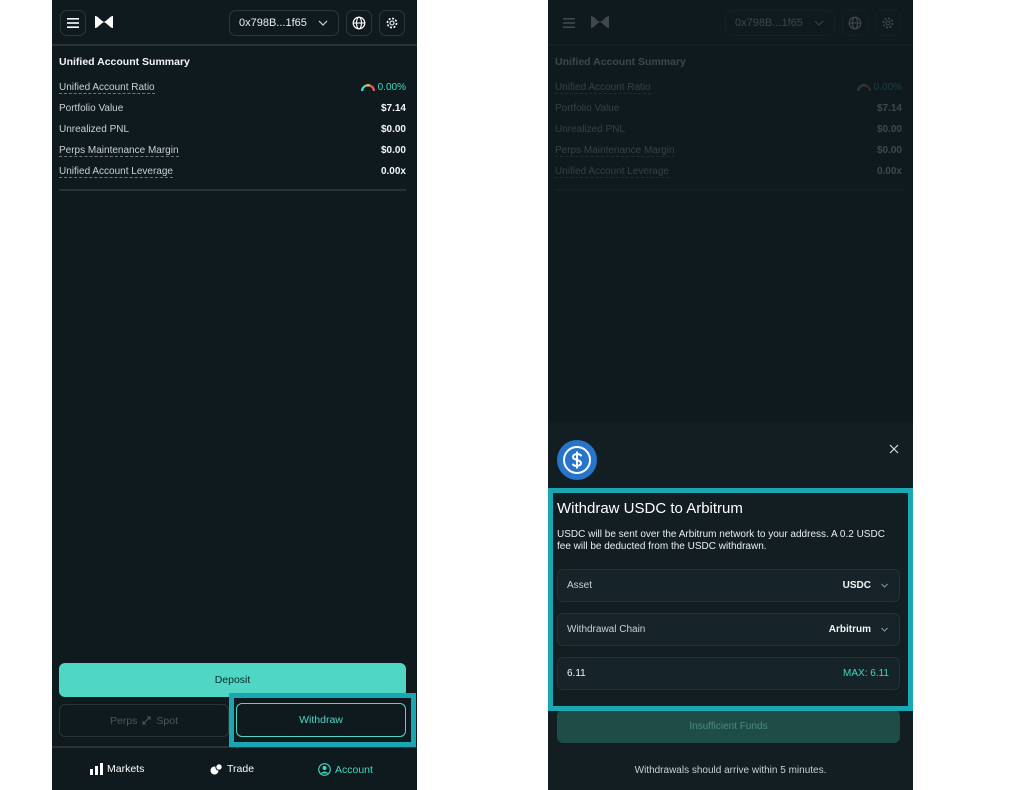 This screenshot has width=1013, height=790. I want to click on coins-icon, so click(216, 769).